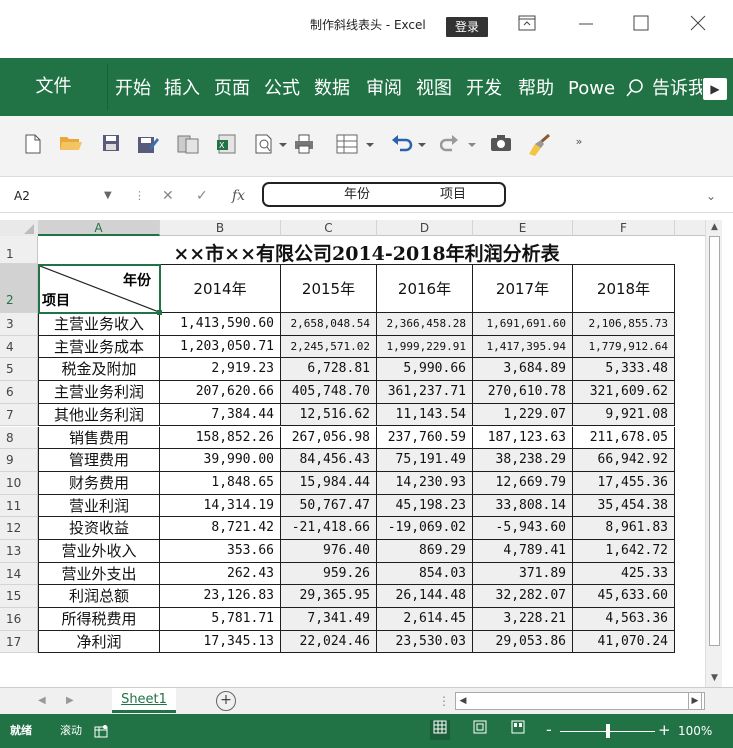 Image resolution: width=733 pixels, height=748 pixels. Describe the element at coordinates (459, 146) in the screenshot. I see `redo-icon` at that location.